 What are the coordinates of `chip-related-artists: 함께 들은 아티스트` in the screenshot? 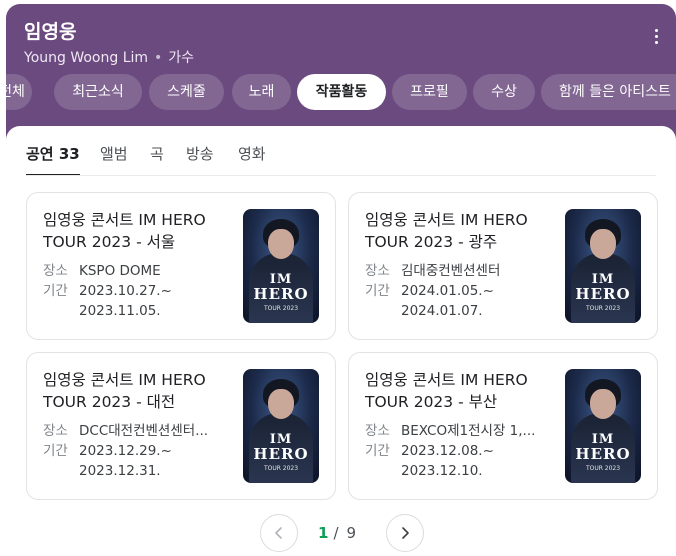 It's located at (608, 92).